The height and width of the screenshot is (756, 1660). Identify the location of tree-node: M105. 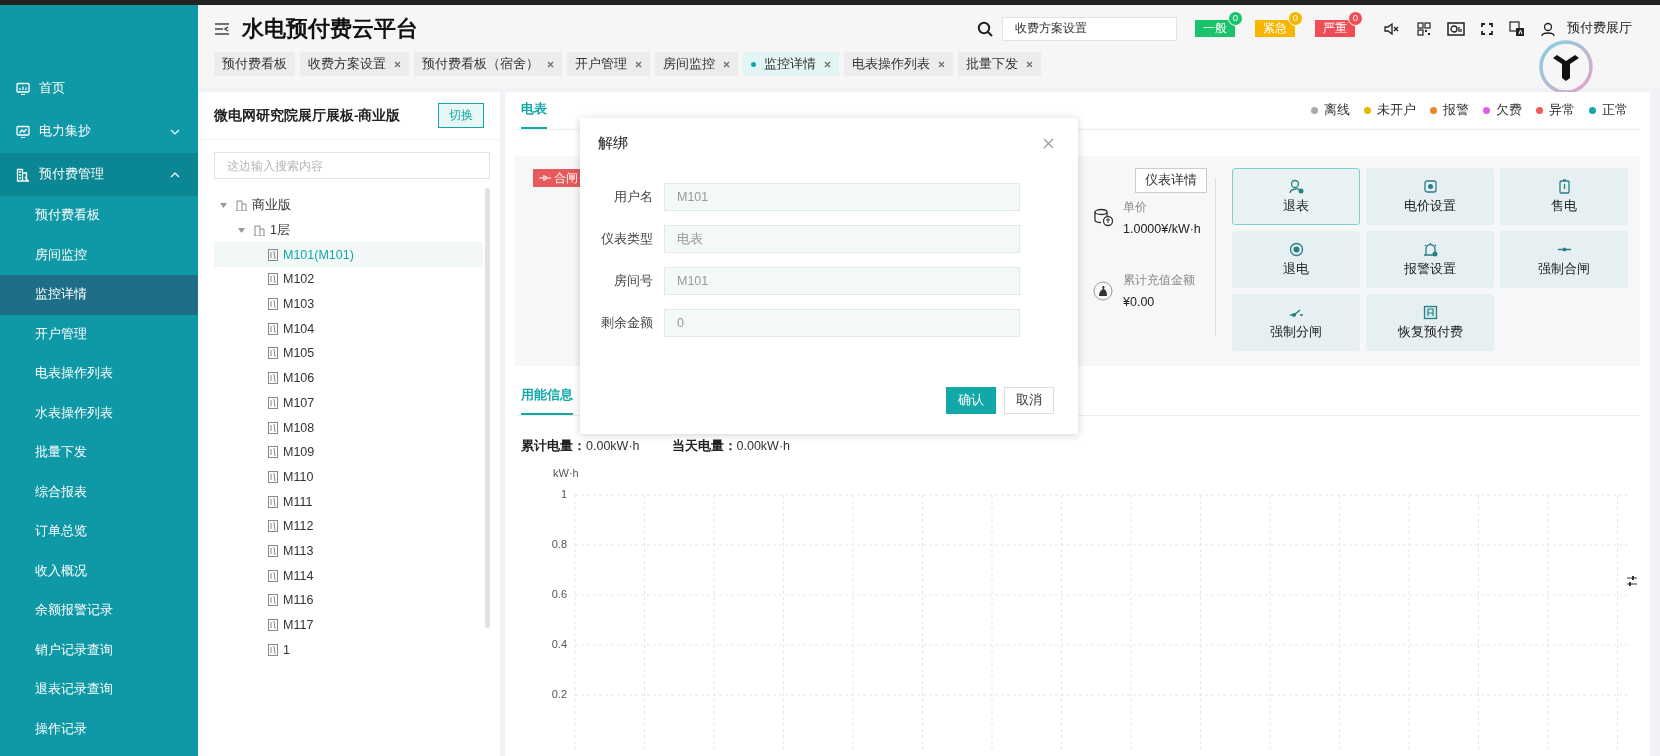
(348, 353).